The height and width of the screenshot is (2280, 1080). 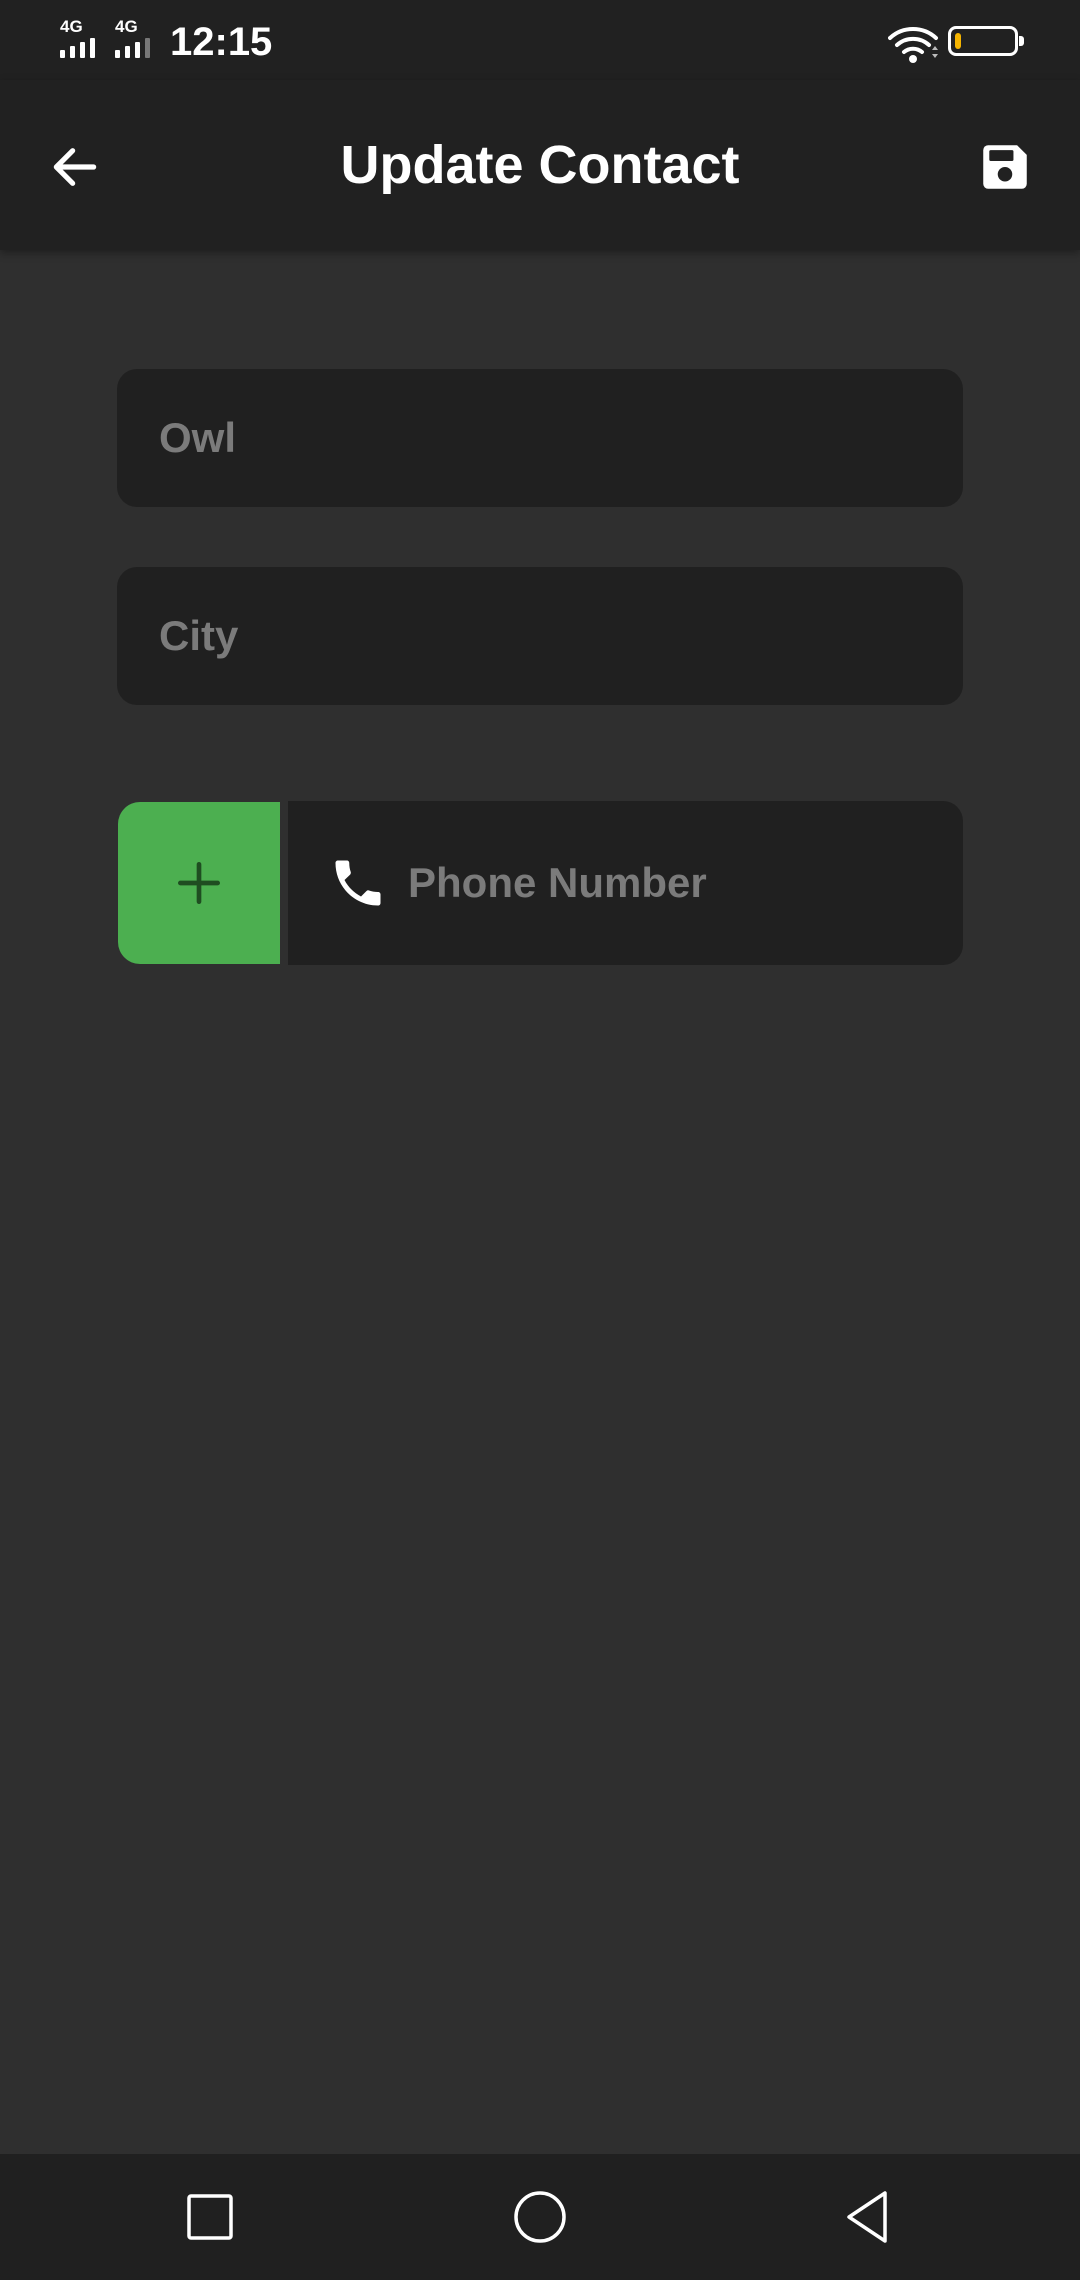 I want to click on home-button, so click(x=540, y=2217).